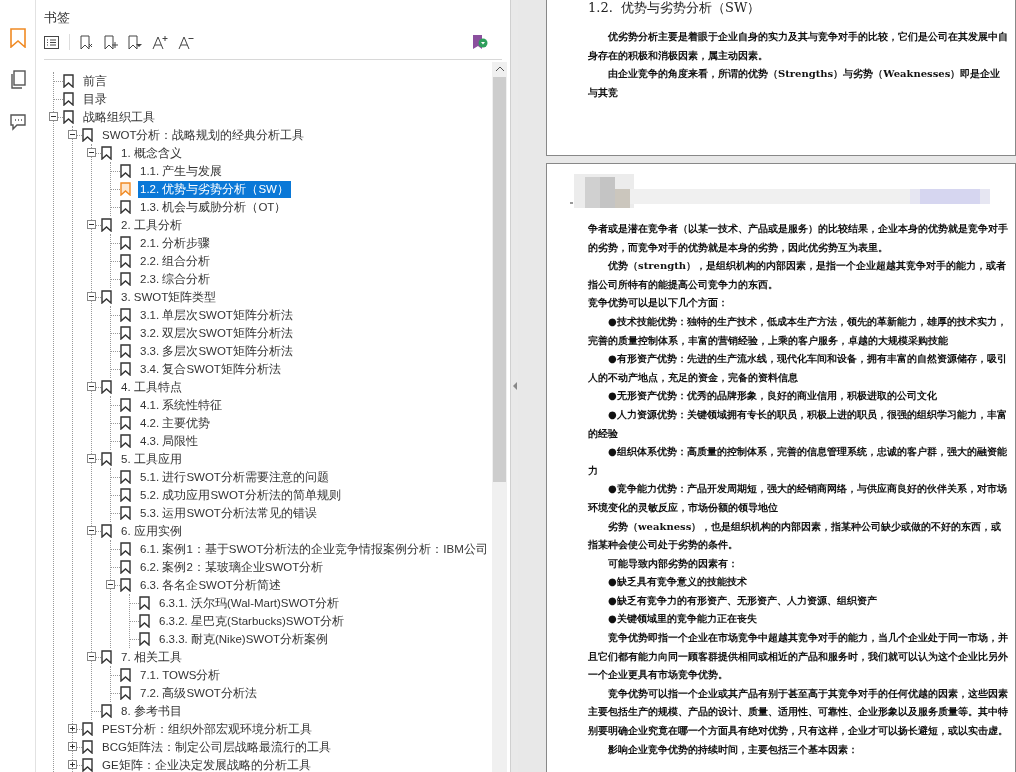 Image resolution: width=1016 pixels, height=772 pixels. I want to click on bookmark-item: 2. 工具分析, so click(151, 225).